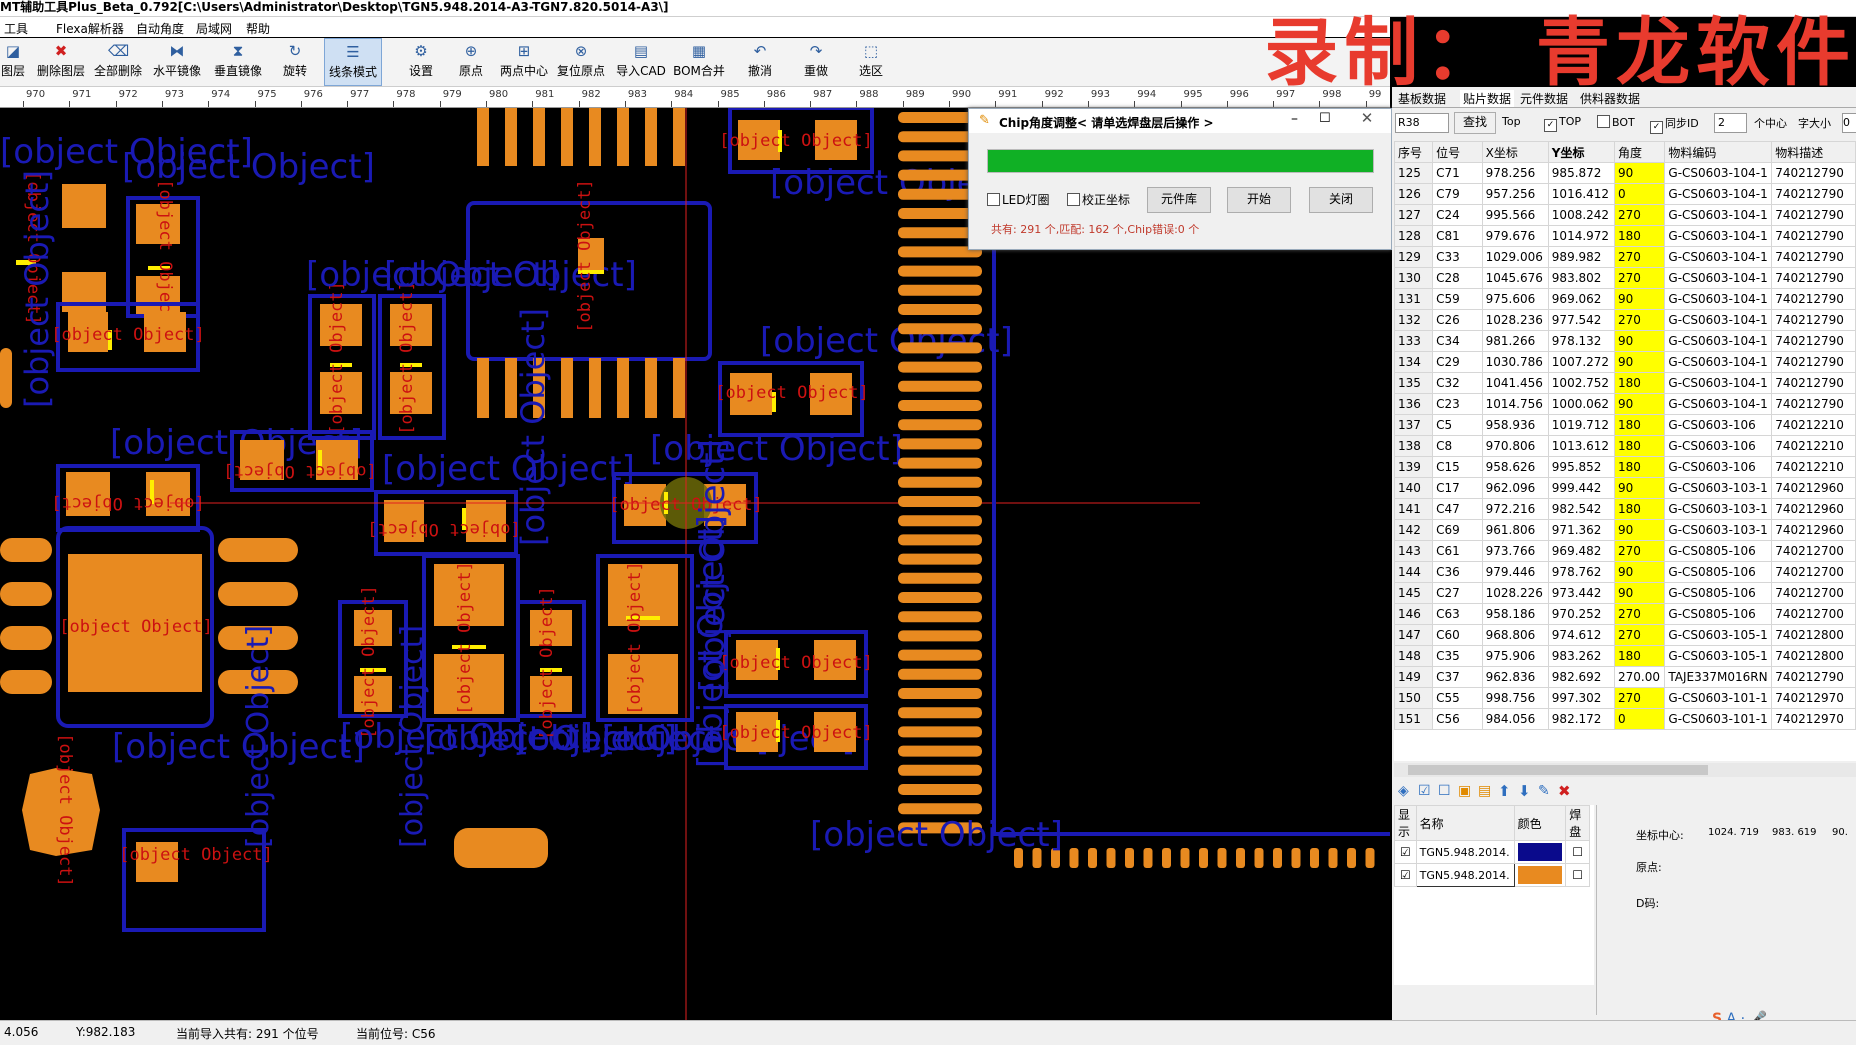 This screenshot has height=1045, width=1856. What do you see at coordinates (1457, 593) in the screenshot?
I see `table-cell: C27` at bounding box center [1457, 593].